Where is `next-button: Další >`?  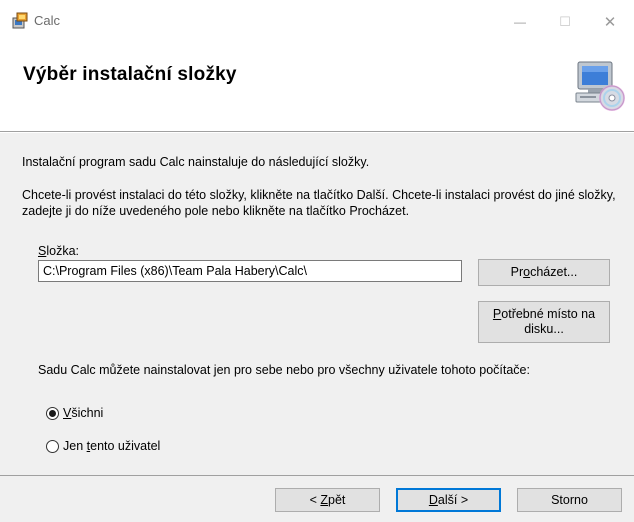 next-button: Další > is located at coordinates (448, 500).